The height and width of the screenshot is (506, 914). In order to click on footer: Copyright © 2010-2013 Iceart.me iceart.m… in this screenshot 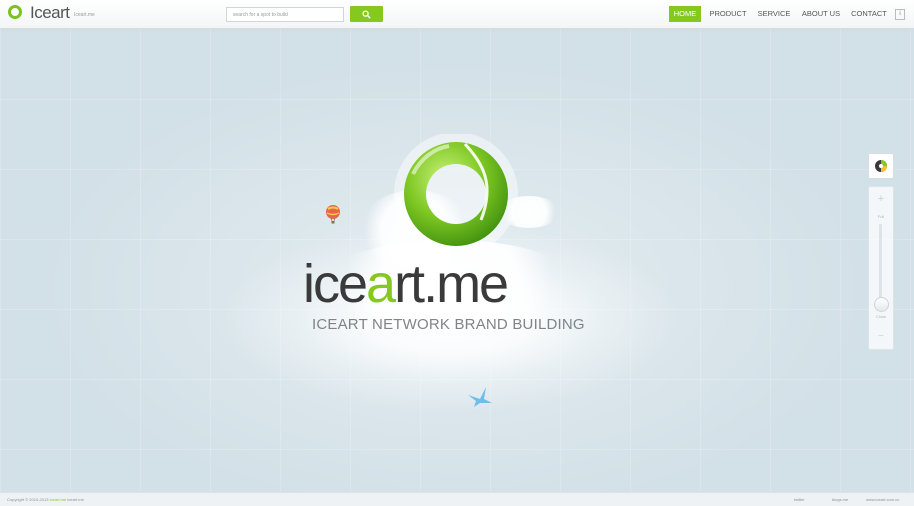, I will do `click(457, 499)`.